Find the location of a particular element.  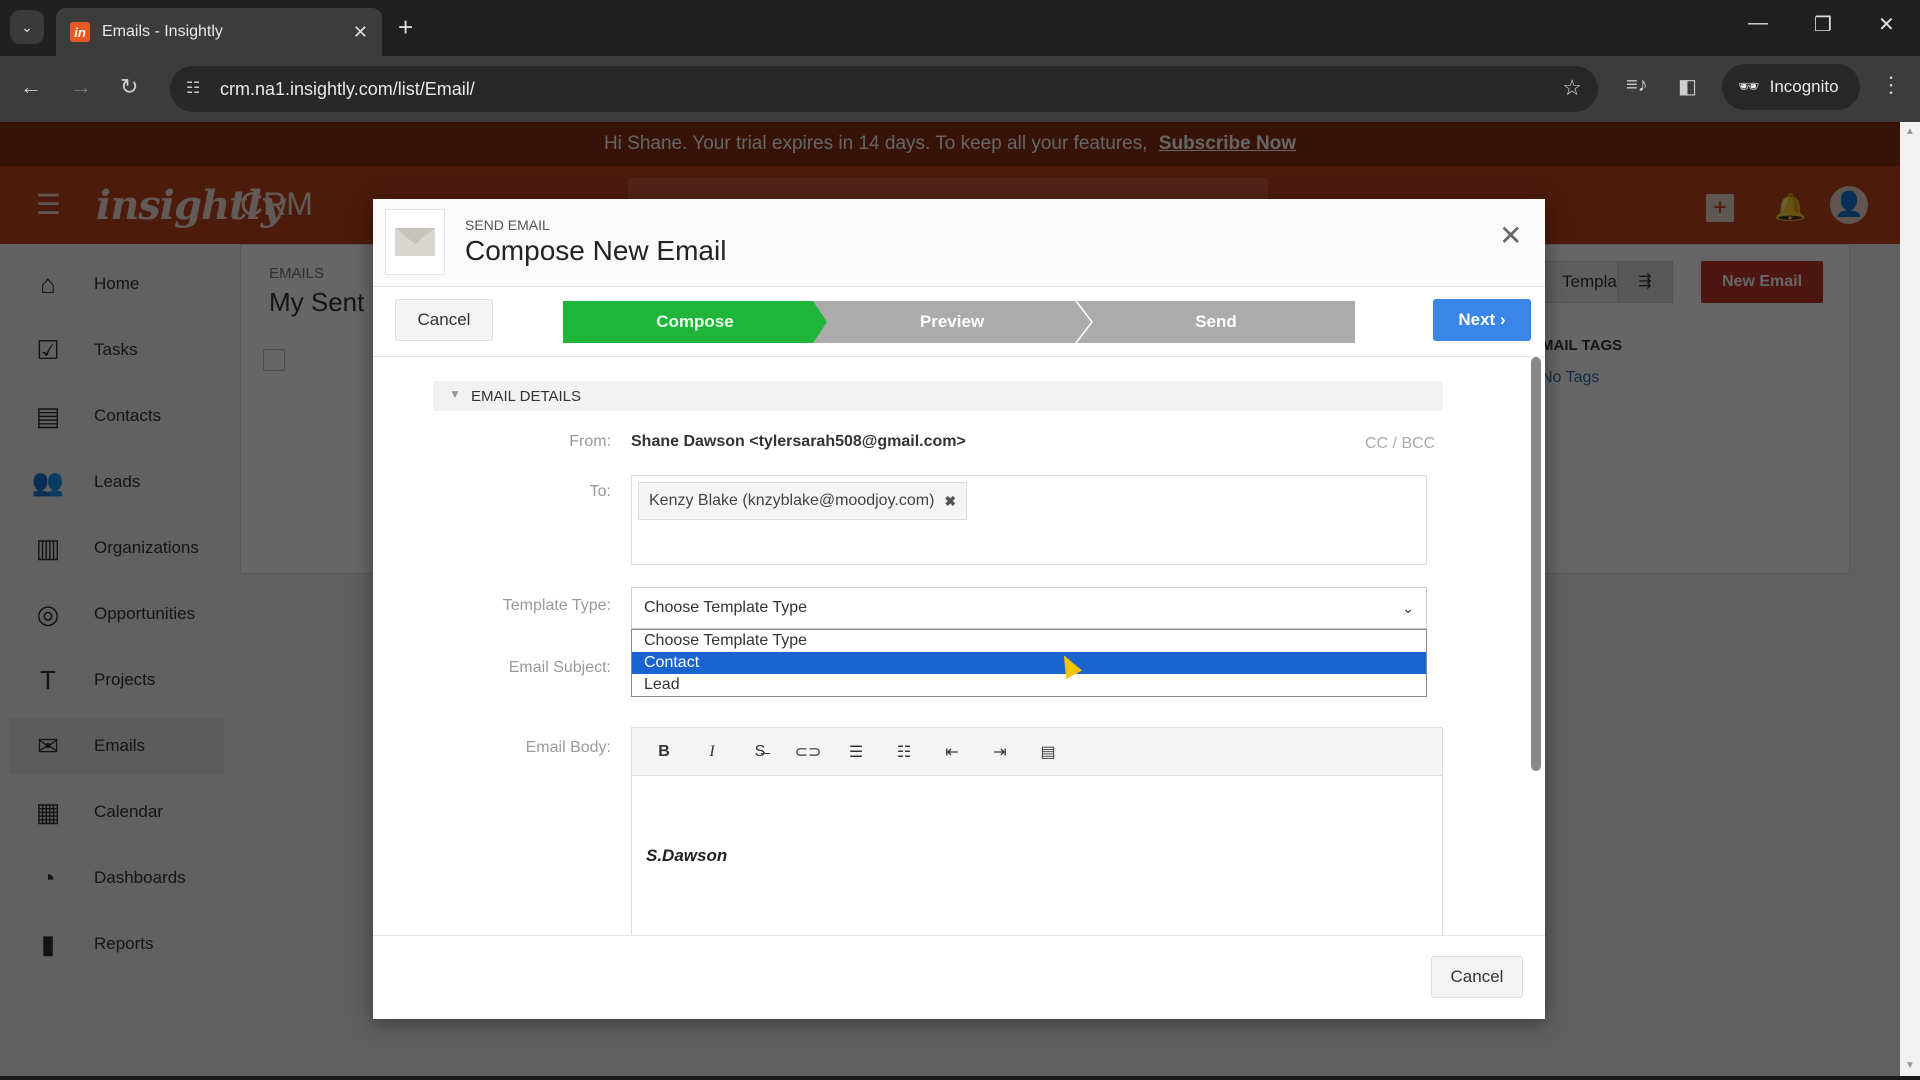

from-value: Shane Dawson <tylersarah508@gmail.com> is located at coordinates (798, 441).